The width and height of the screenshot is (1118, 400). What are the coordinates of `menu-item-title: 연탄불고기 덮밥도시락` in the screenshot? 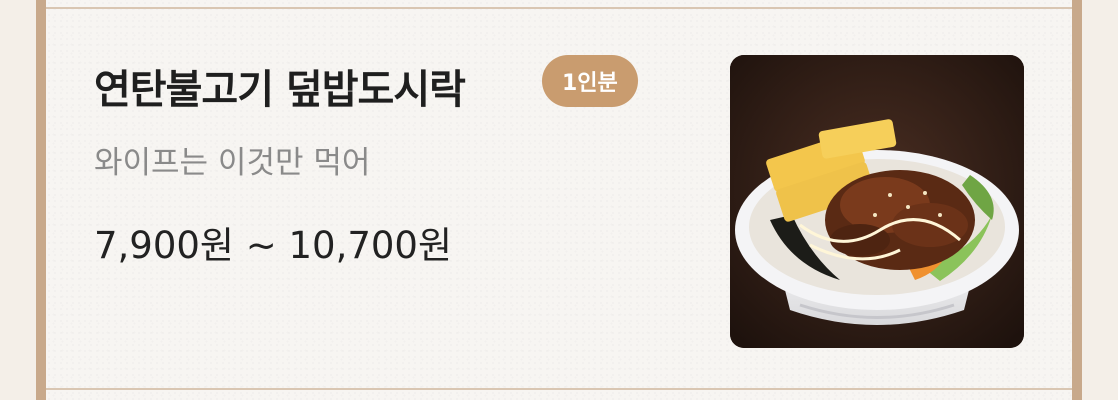 It's located at (280, 90).